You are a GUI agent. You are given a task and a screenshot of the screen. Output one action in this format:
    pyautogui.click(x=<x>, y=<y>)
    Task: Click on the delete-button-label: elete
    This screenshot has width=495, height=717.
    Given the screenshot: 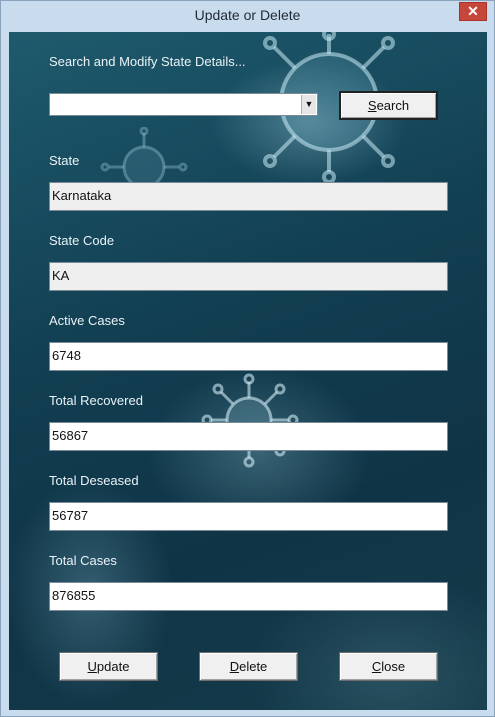 What is the action you would take?
    pyautogui.click(x=253, y=666)
    